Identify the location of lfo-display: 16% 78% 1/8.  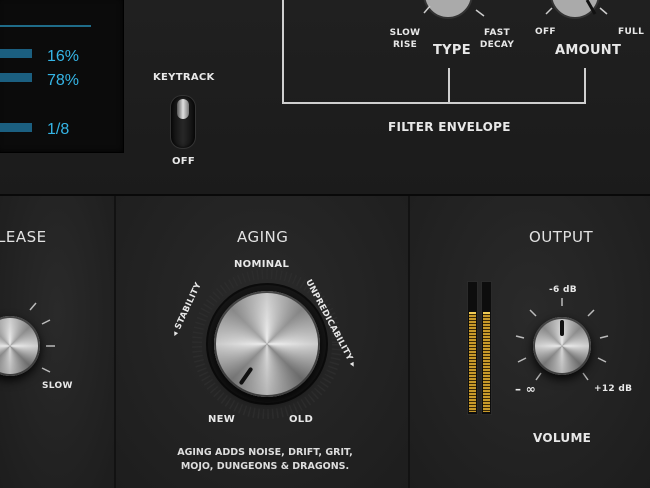
(62, 76).